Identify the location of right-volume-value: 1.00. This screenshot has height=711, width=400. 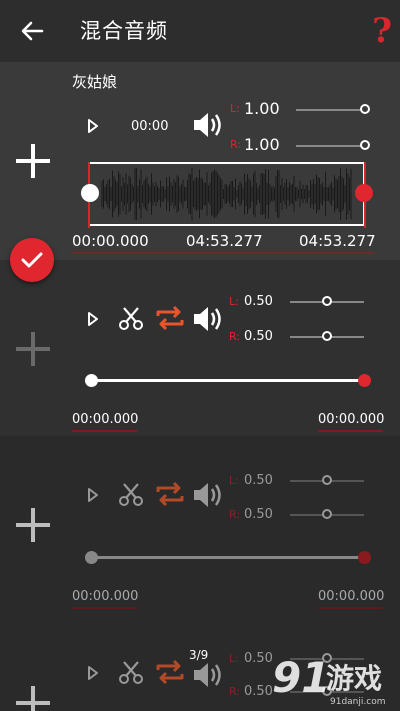
(262, 144).